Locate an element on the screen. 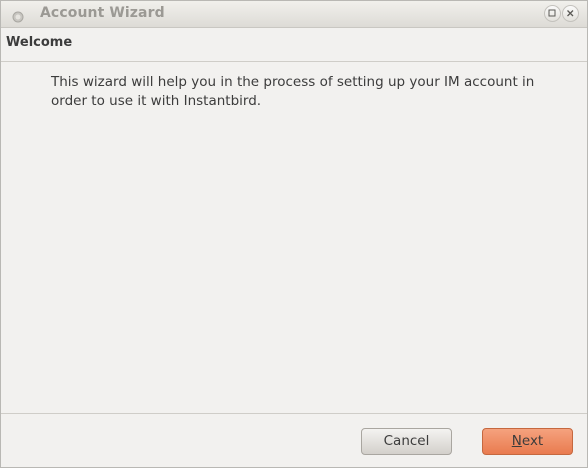  cancel-button: Cancel is located at coordinates (406, 441).